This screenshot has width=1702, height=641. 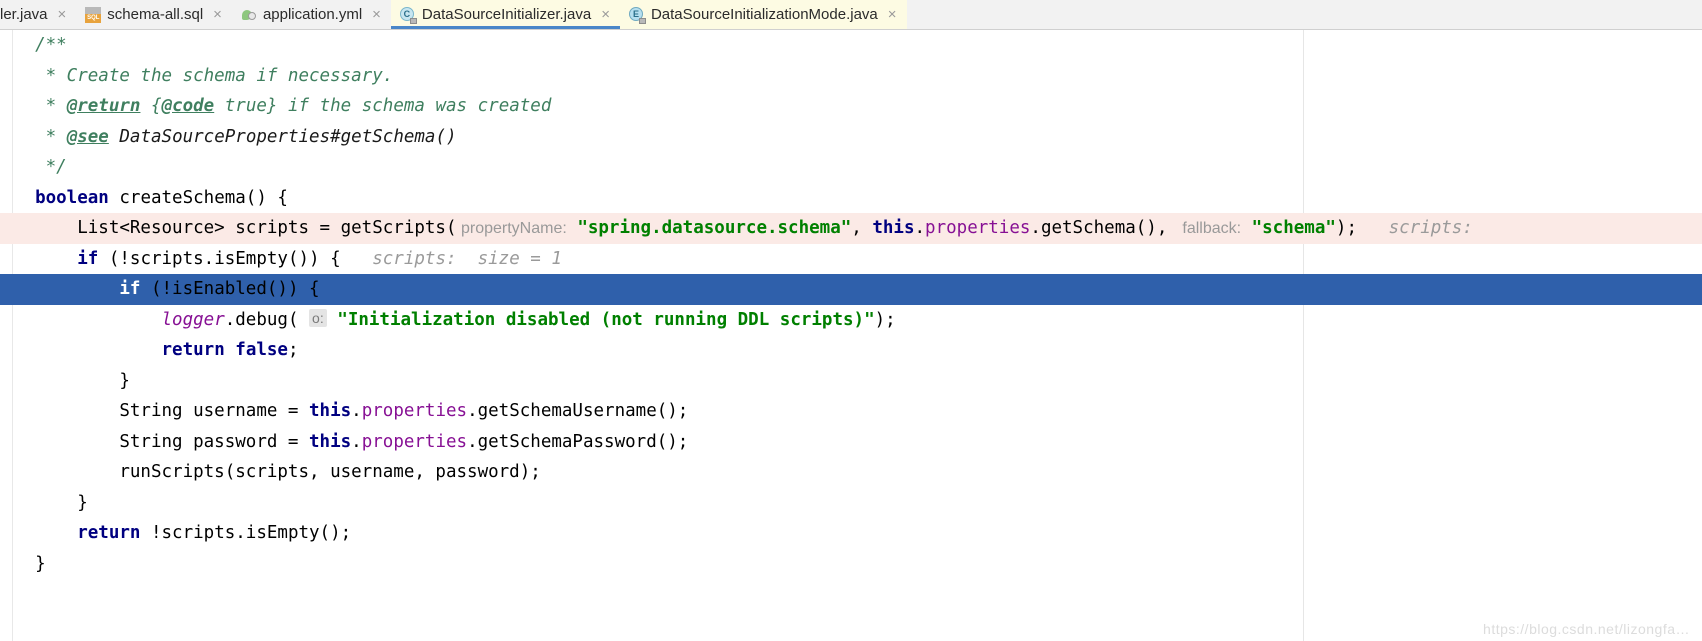 What do you see at coordinates (637, 15) in the screenshot?
I see `java-enum-icon: E` at bounding box center [637, 15].